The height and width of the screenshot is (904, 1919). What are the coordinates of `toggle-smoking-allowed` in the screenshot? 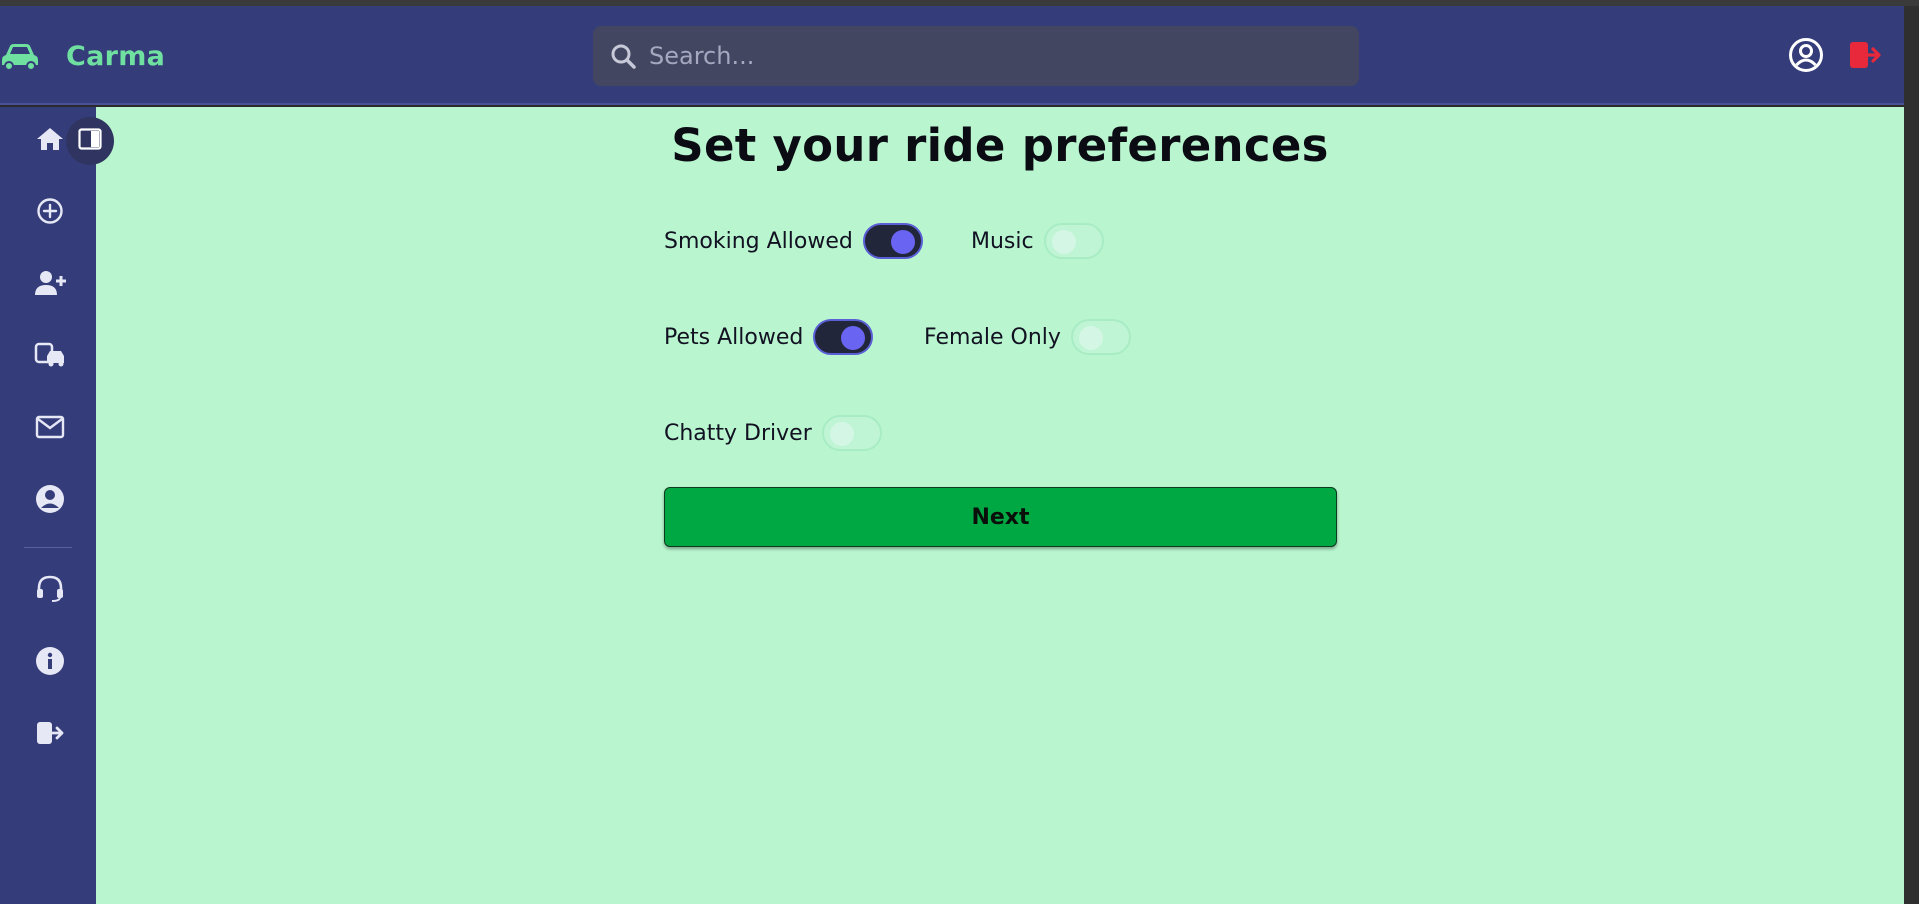 It's located at (892, 241).